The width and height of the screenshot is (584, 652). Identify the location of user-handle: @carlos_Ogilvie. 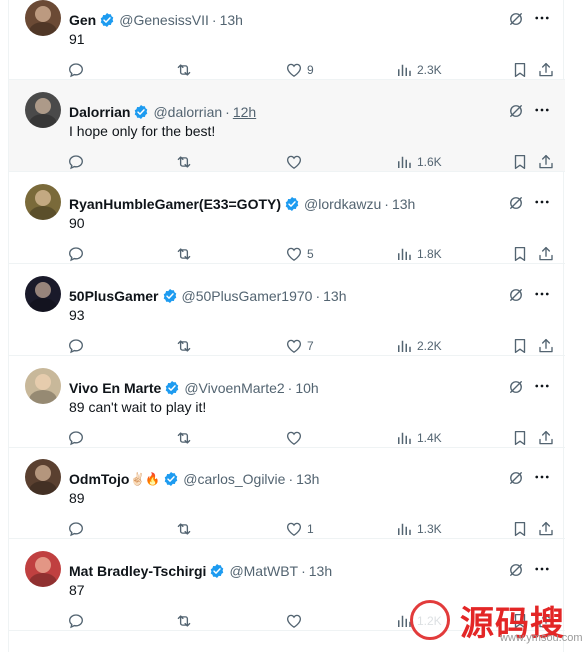
(234, 479).